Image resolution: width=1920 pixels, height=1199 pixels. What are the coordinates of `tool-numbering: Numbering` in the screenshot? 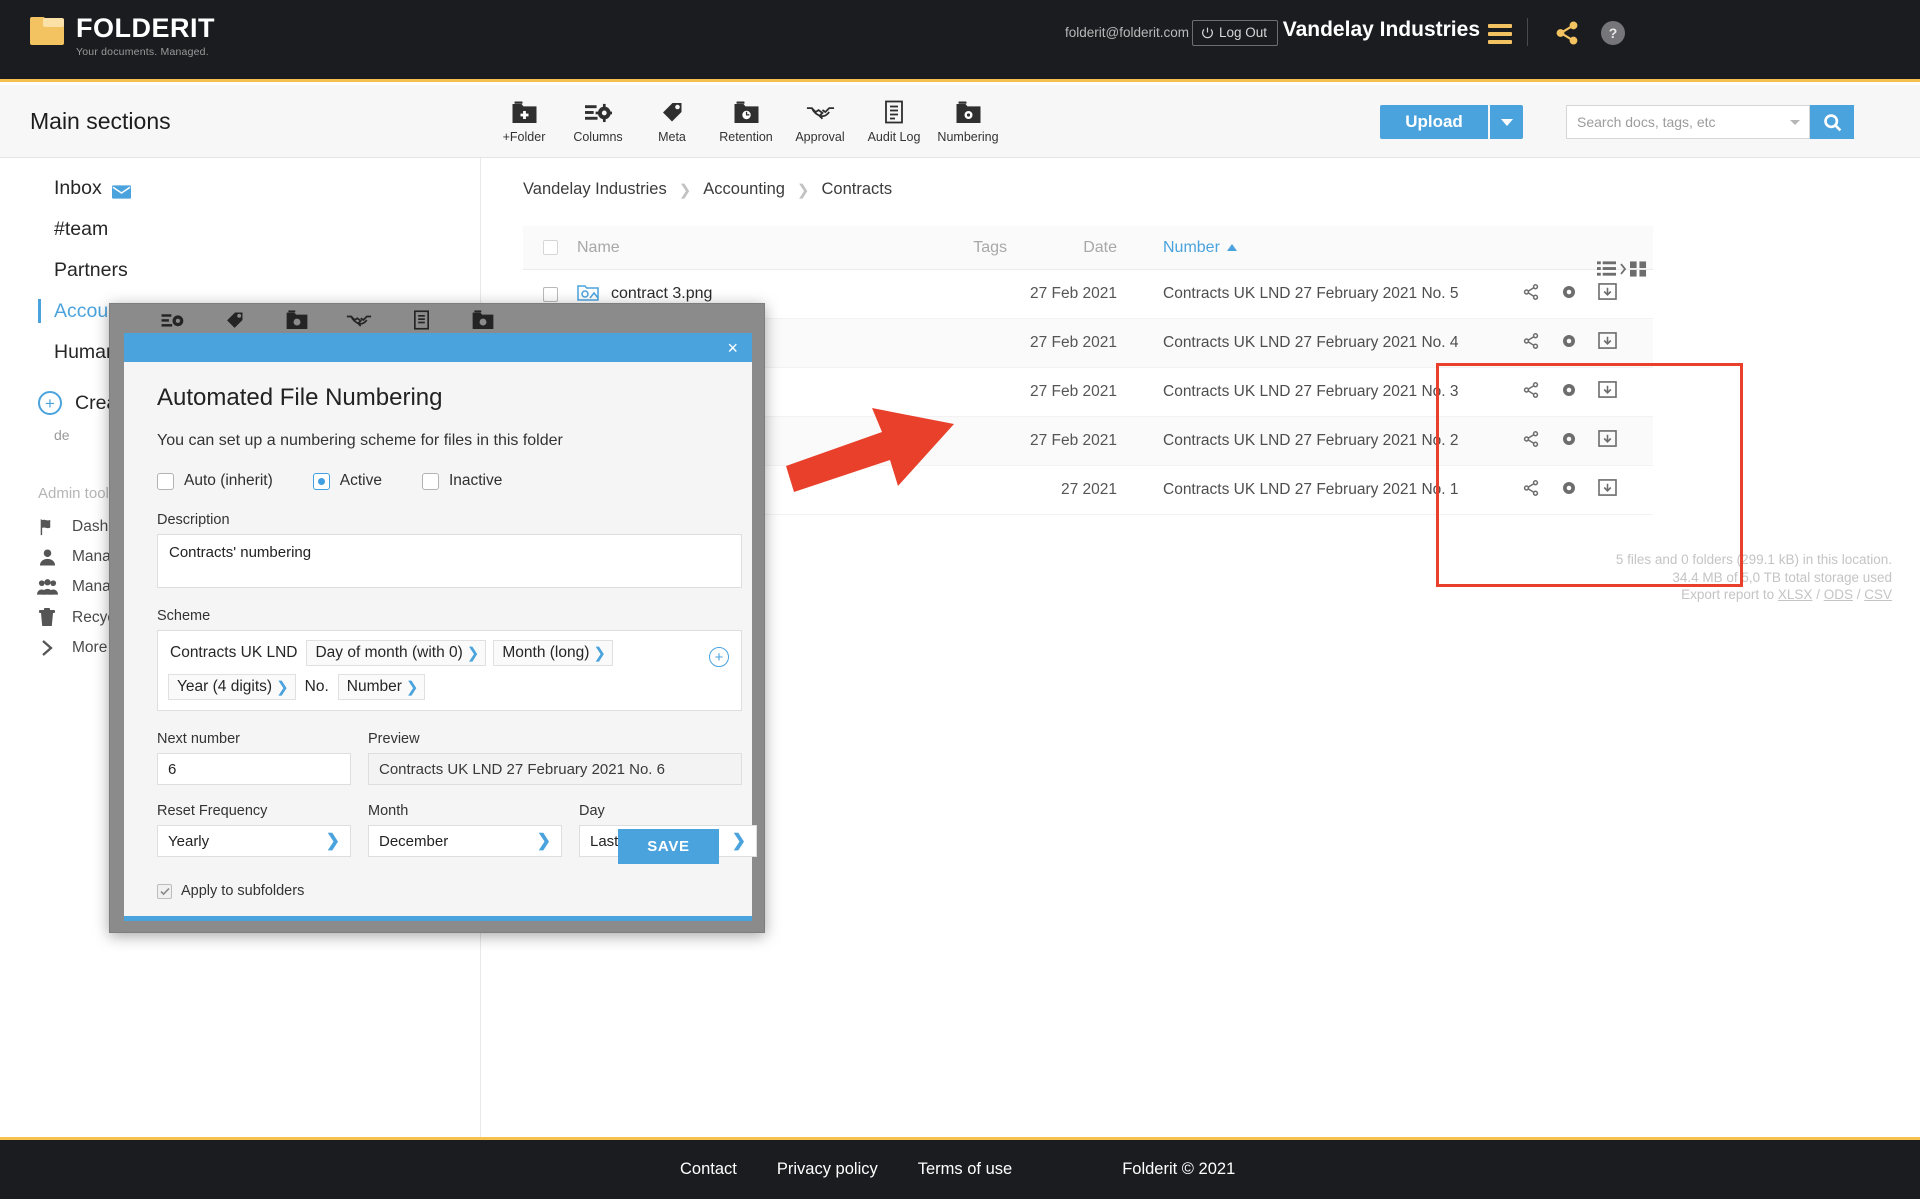 It's located at (968, 118).